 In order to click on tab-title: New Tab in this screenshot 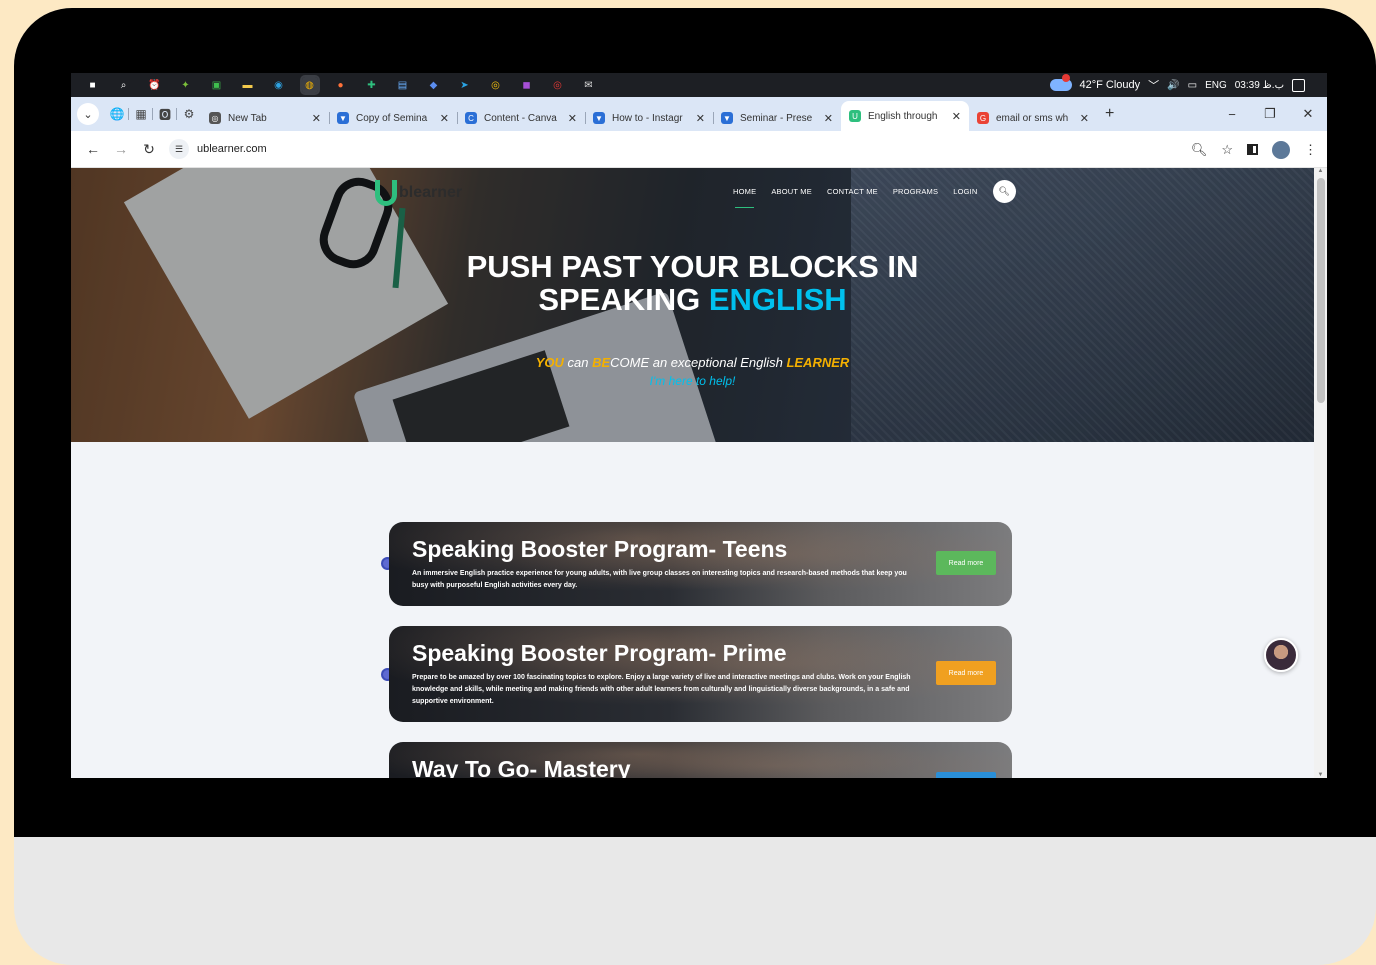, I will do `click(247, 118)`.